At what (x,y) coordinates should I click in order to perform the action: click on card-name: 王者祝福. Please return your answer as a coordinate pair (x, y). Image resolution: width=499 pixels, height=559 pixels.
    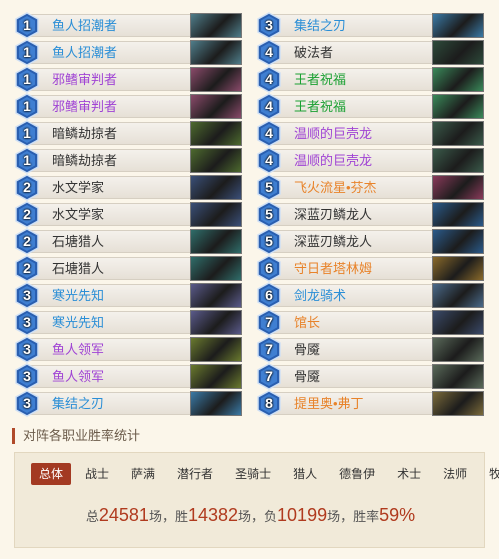
    Looking at the image, I should click on (320, 79).